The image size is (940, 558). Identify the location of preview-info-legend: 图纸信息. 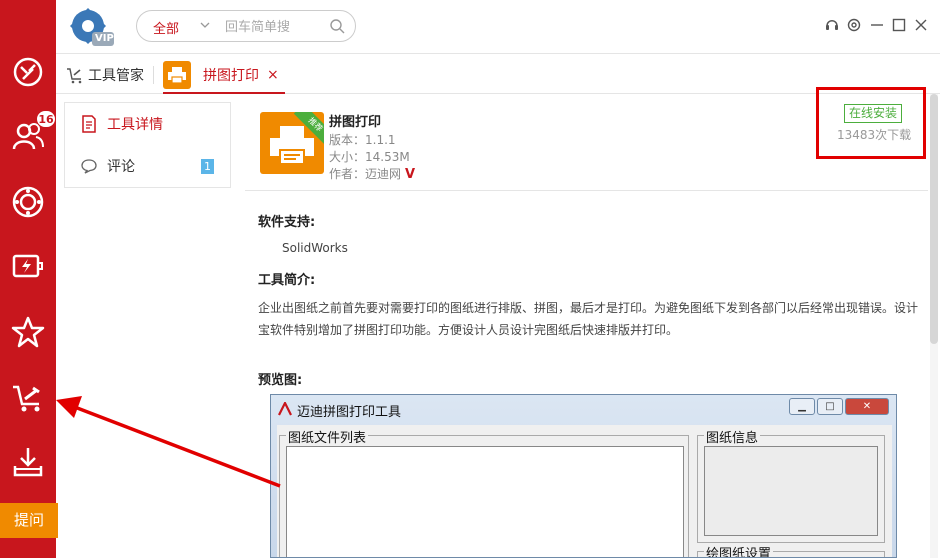
(732, 436).